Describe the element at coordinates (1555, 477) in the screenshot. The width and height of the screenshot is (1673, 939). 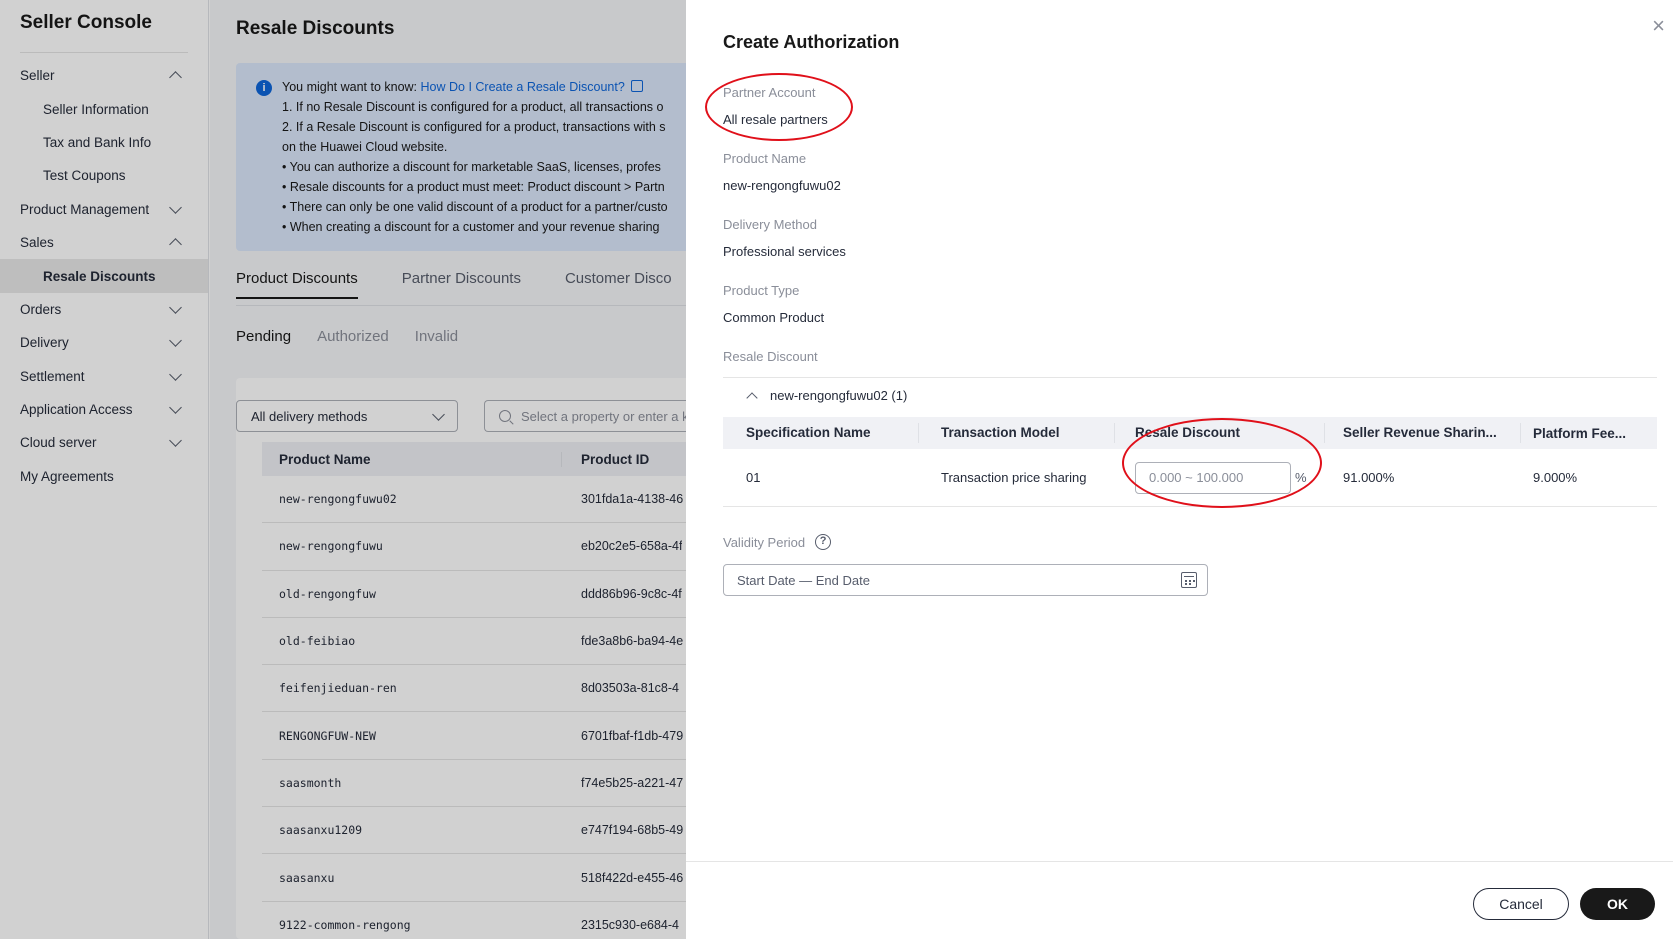
I see `platform-fee-cell: 9.000%` at that location.